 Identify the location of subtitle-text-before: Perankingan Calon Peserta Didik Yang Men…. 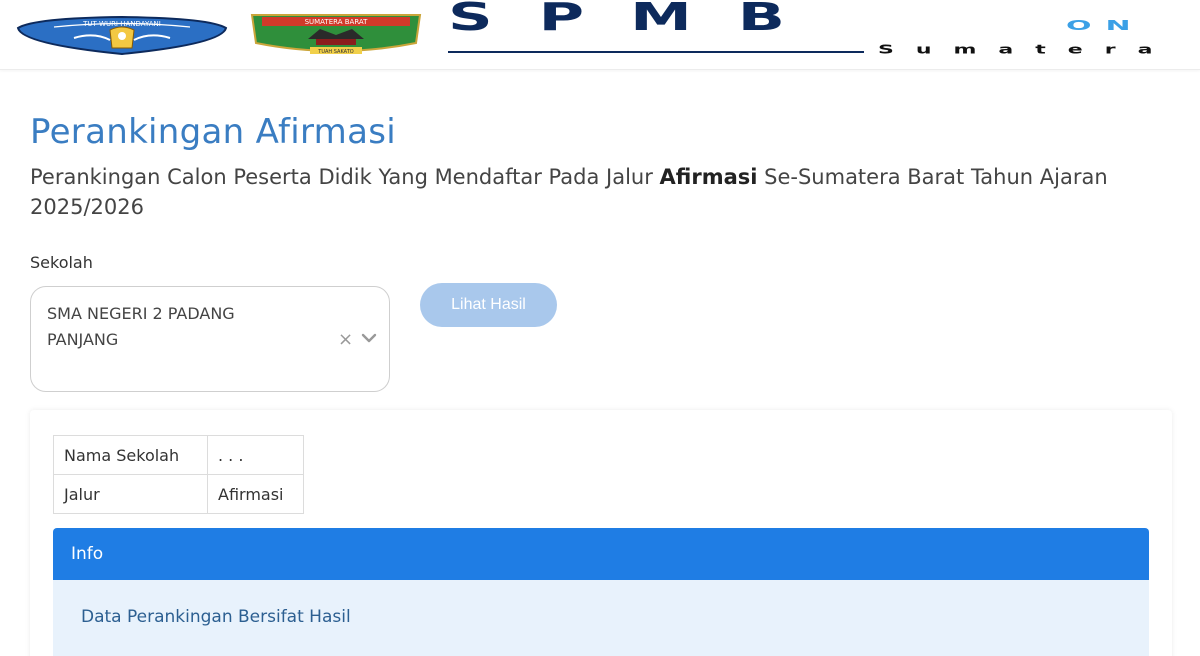
(345, 177).